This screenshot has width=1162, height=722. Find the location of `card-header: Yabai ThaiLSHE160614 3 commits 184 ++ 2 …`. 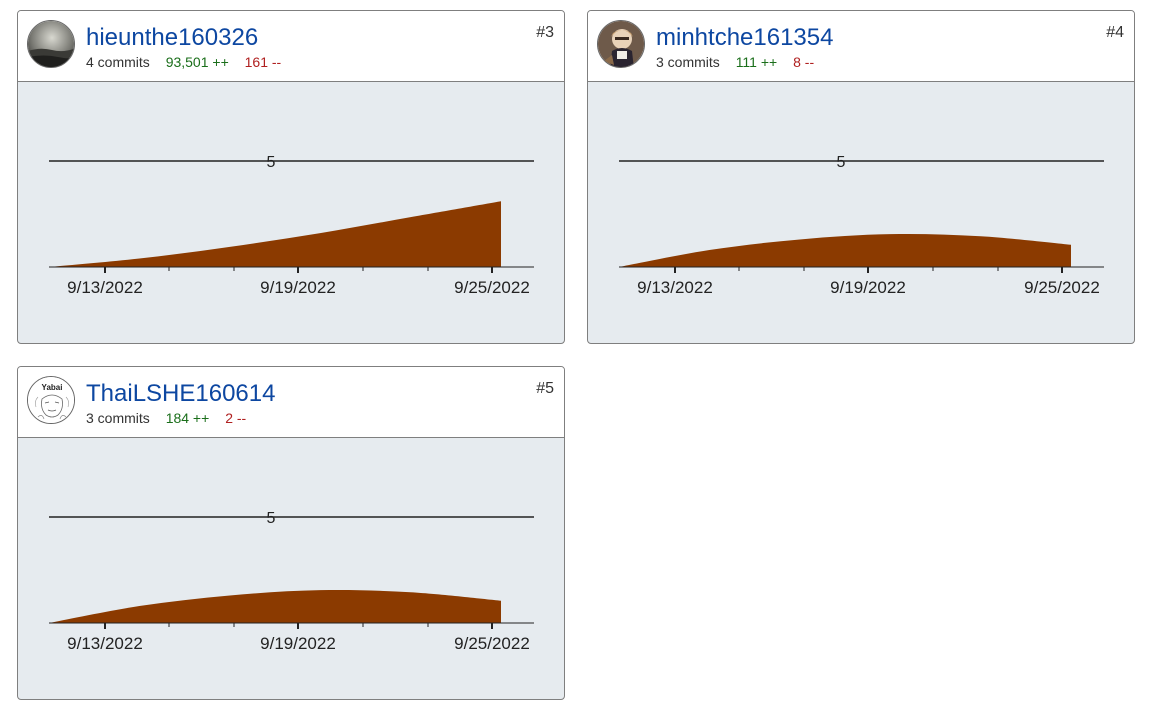

card-header: Yabai ThaiLSHE160614 3 commits 184 ++ 2 … is located at coordinates (291, 402).